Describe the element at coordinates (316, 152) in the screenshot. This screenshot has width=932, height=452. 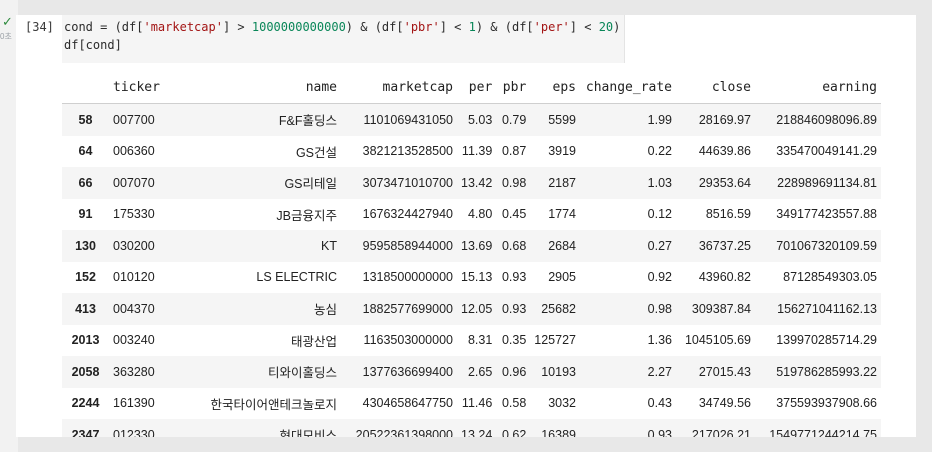
I see `cell-name: GS건설` at that location.